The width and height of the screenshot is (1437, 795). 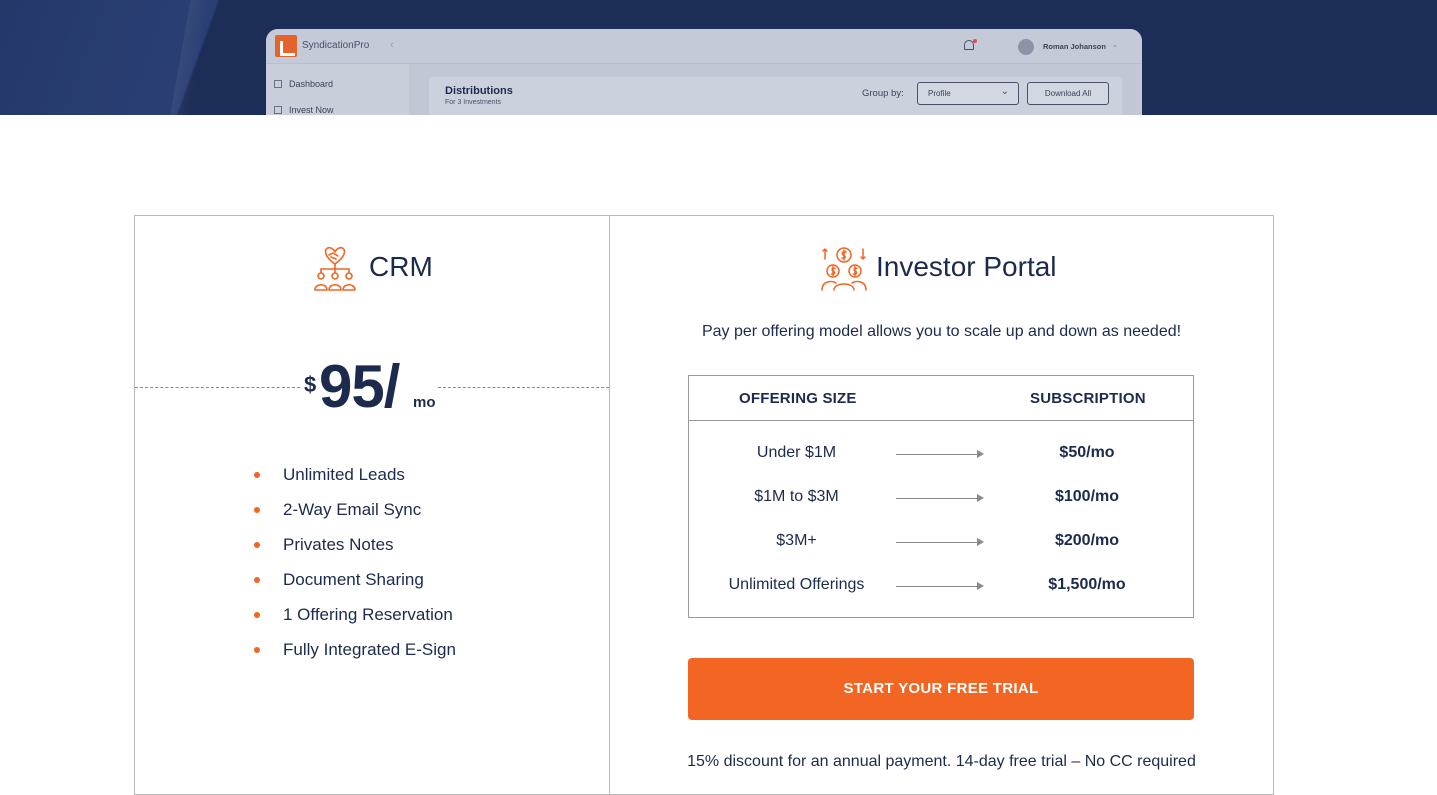 What do you see at coordinates (479, 91) in the screenshot?
I see `distributions-title: Distributions` at bounding box center [479, 91].